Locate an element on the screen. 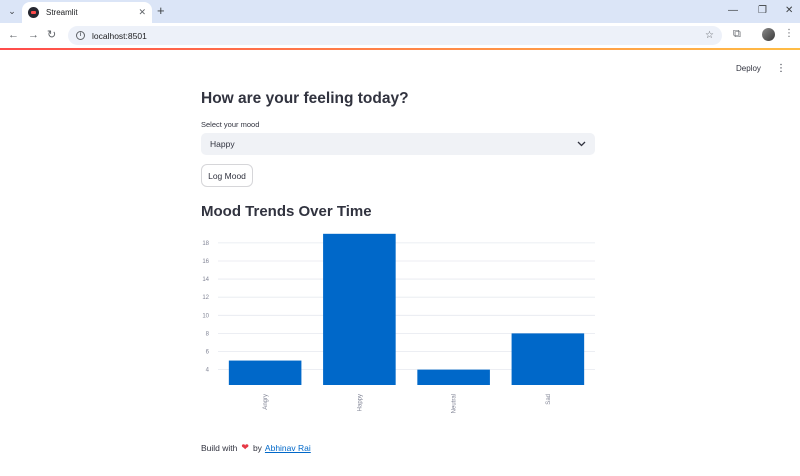  mood-select: Happy is located at coordinates (398, 144).